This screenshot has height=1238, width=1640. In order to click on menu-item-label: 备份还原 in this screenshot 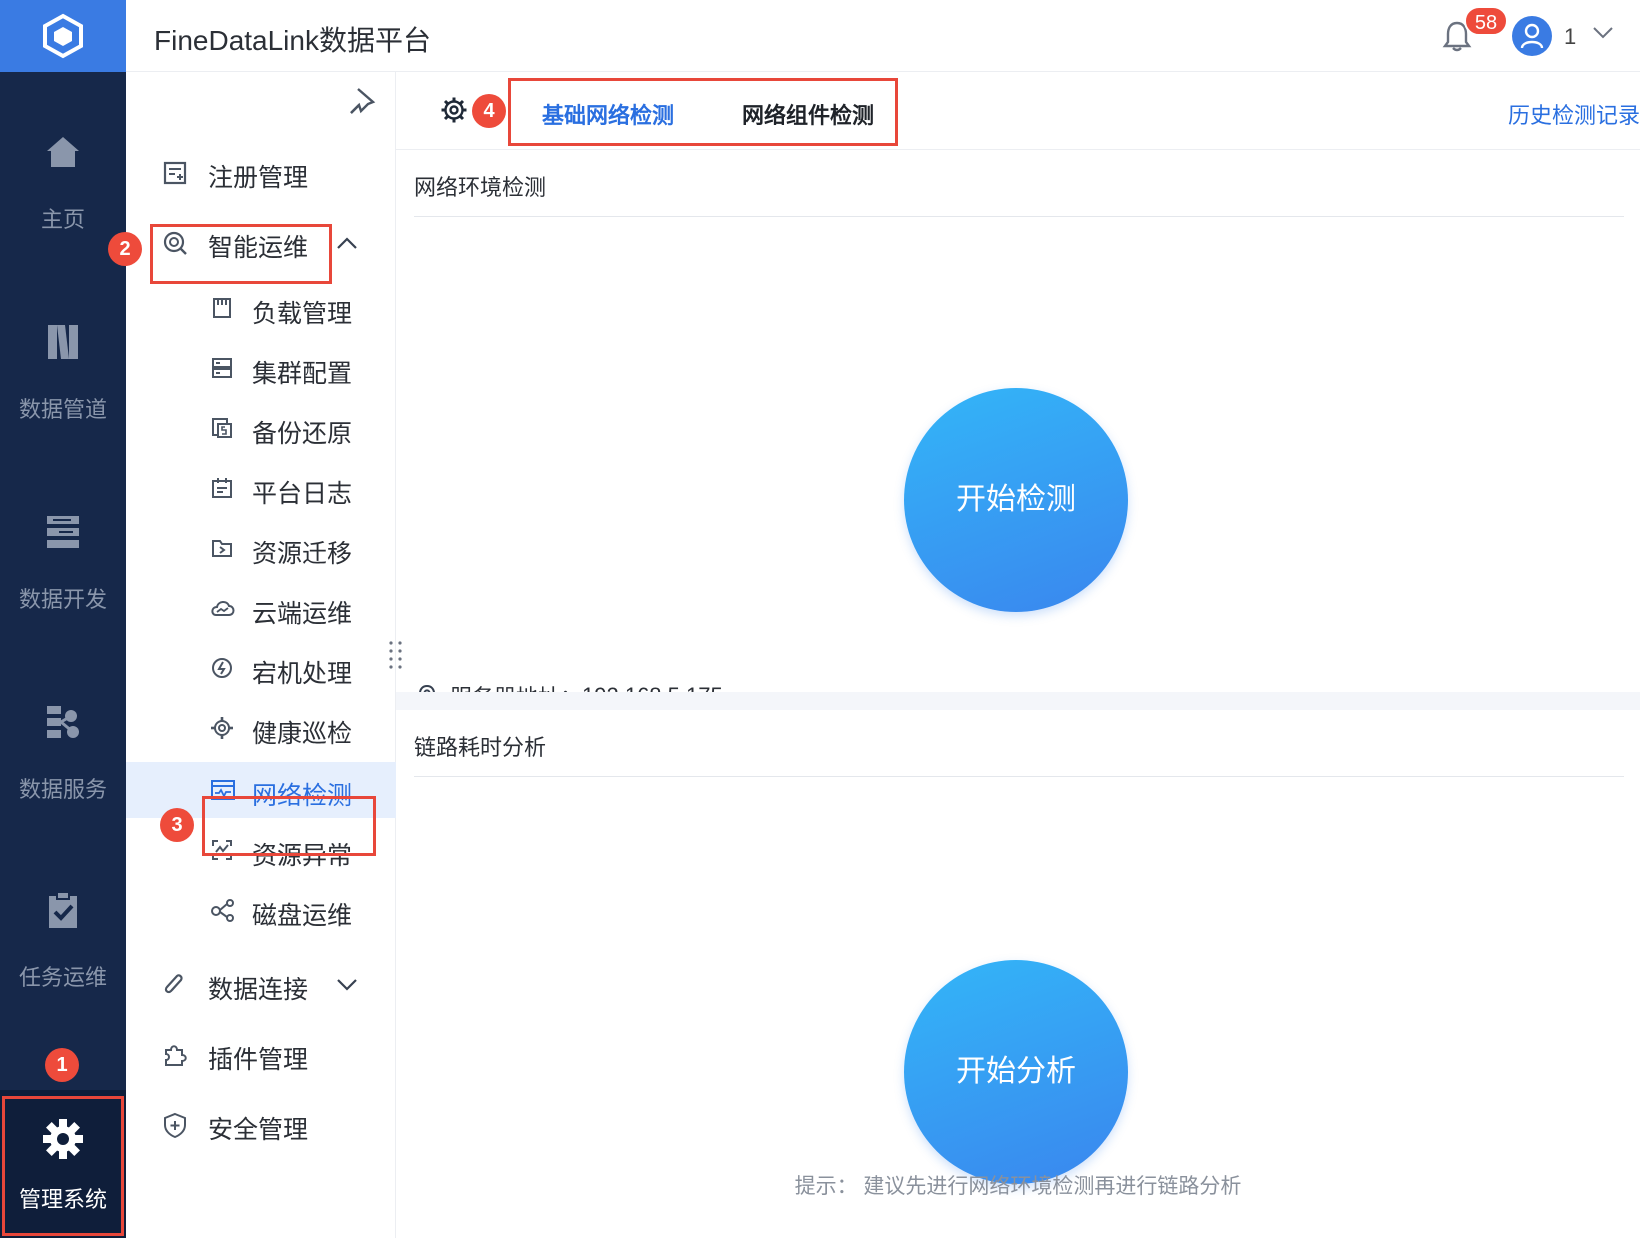, I will do `click(302, 434)`.